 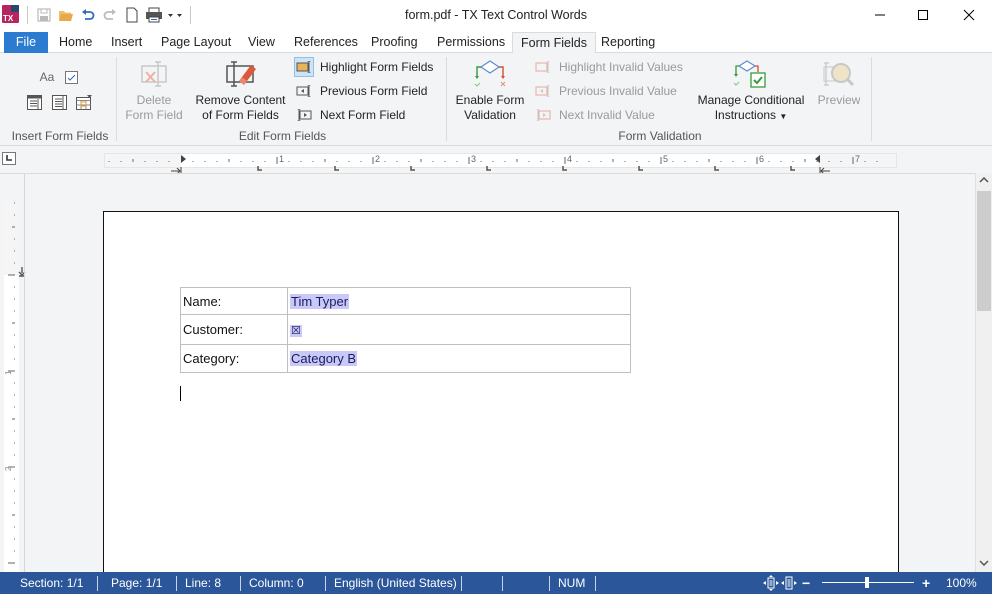 I want to click on next-invalid-icon, so click(x=543, y=115).